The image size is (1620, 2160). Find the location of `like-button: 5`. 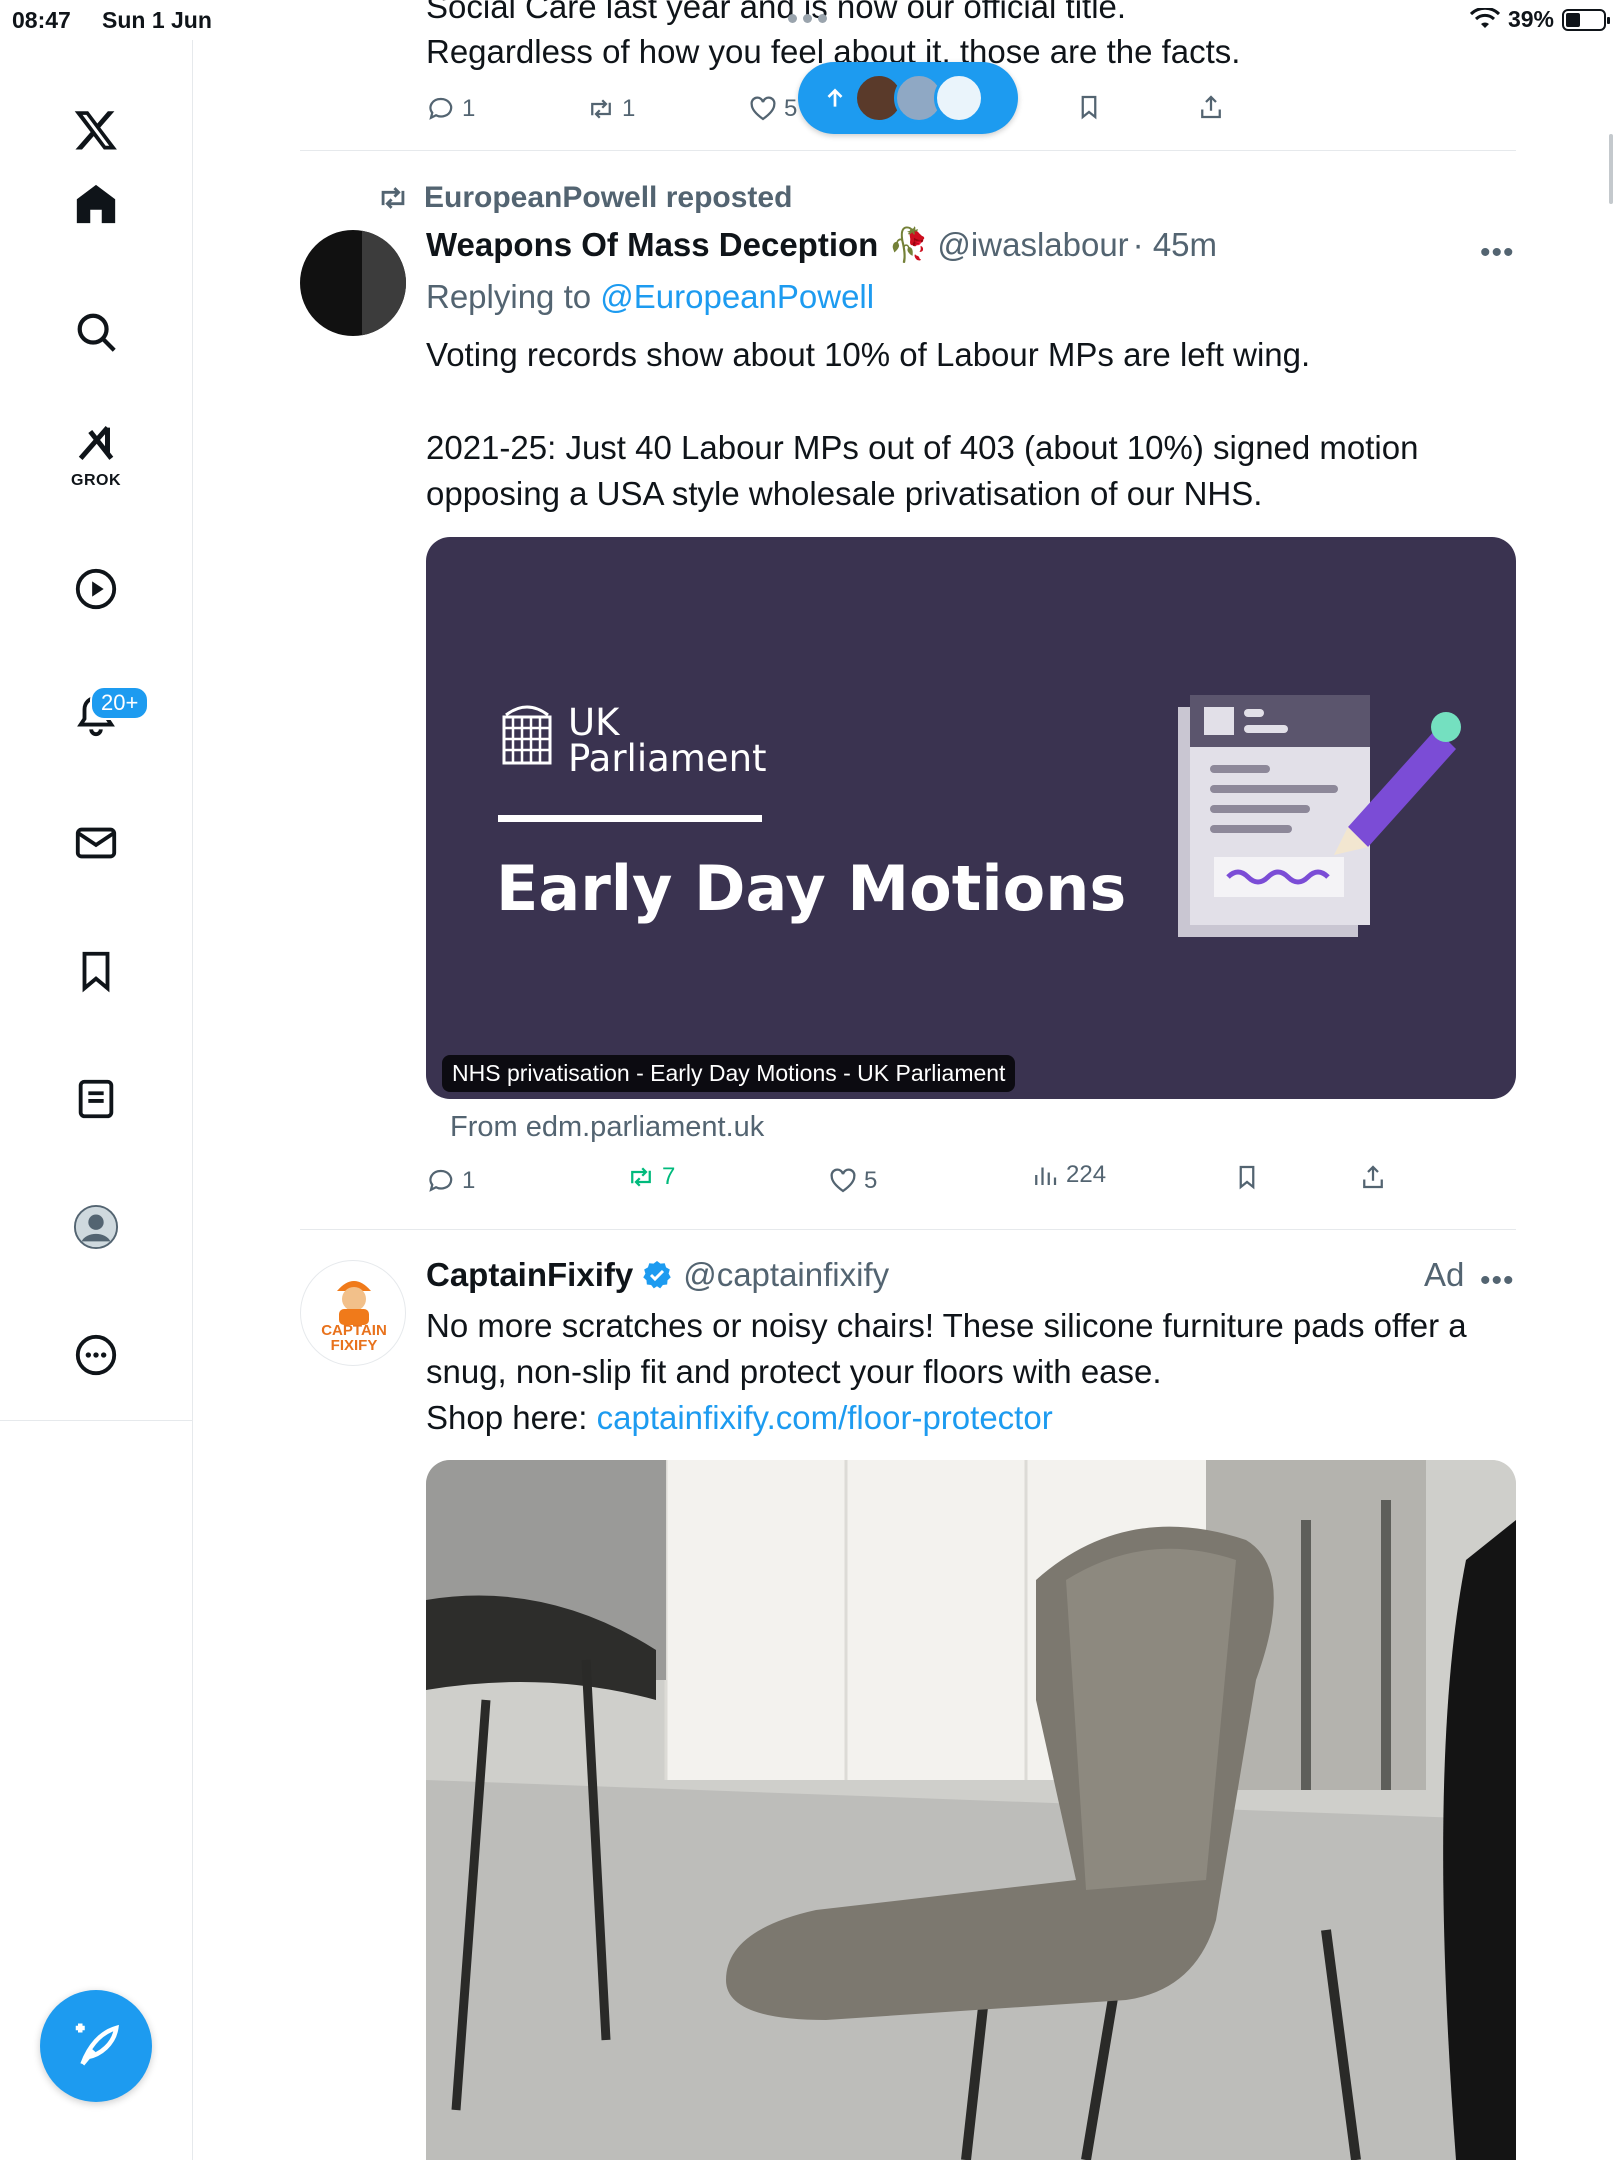

like-button: 5 is located at coordinates (852, 1181).